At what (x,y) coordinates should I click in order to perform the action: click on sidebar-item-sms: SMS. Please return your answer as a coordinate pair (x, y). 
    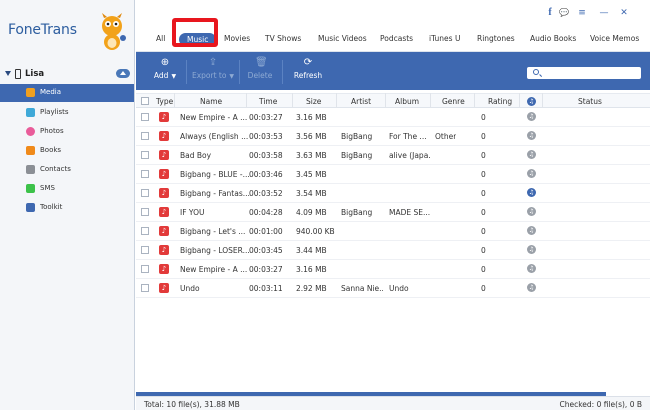
    Looking at the image, I should click on (67, 189).